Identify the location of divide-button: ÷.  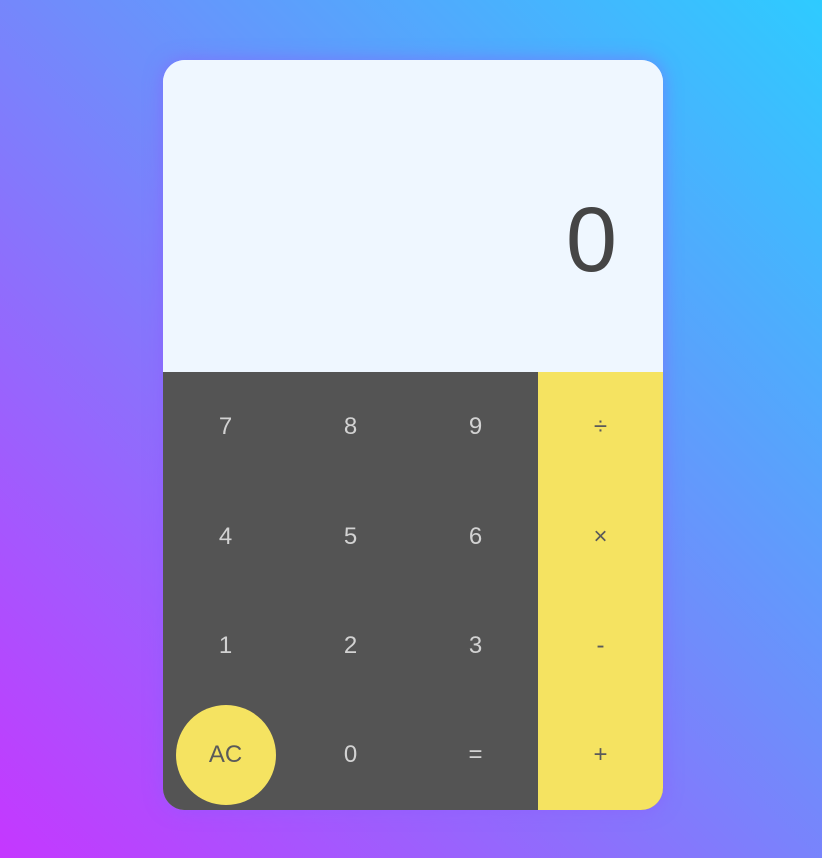
(600, 427).